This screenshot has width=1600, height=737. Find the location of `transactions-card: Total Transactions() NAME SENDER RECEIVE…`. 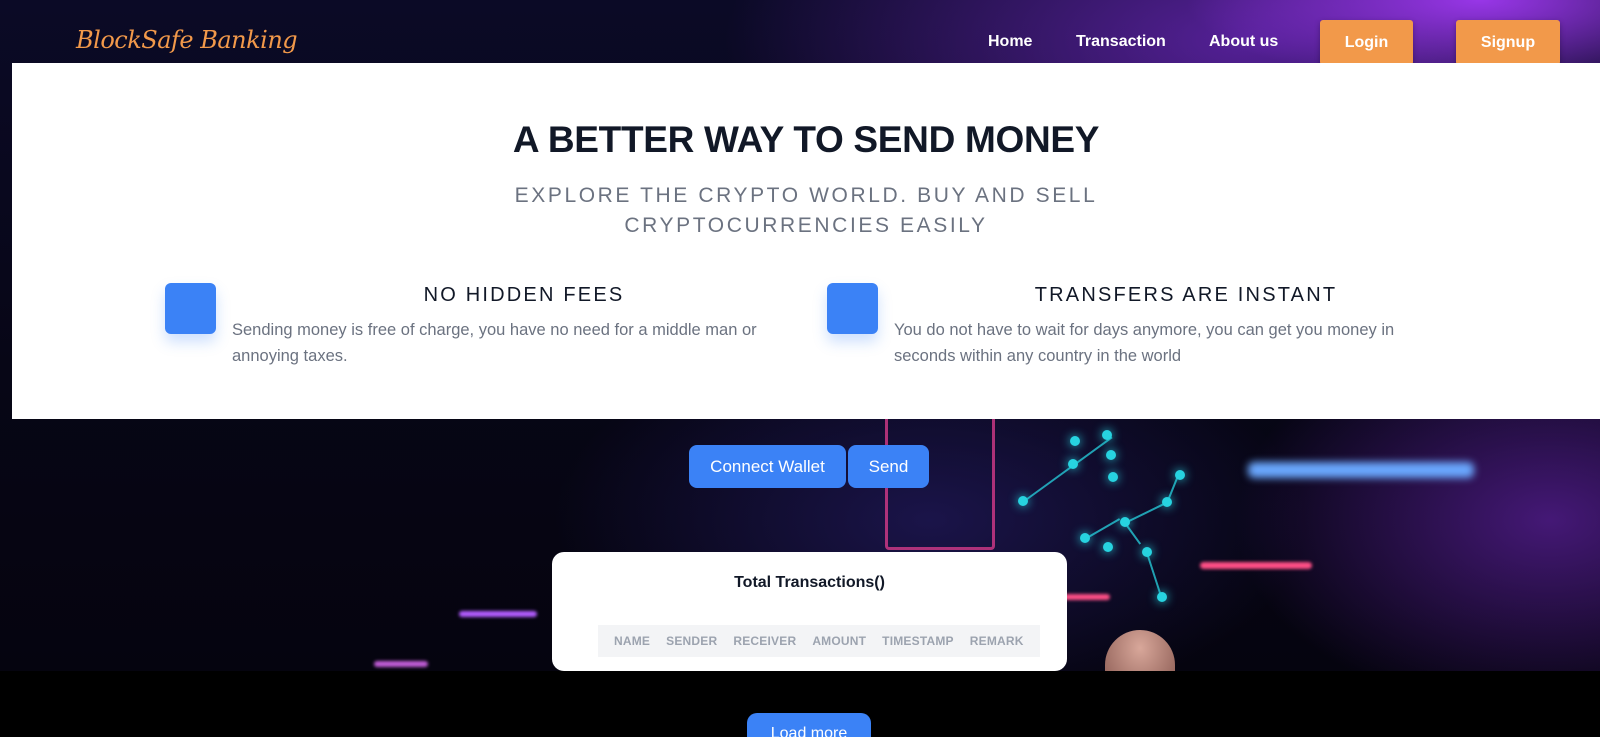

transactions-card: Total Transactions() NAME SENDER RECEIVE… is located at coordinates (809, 611).